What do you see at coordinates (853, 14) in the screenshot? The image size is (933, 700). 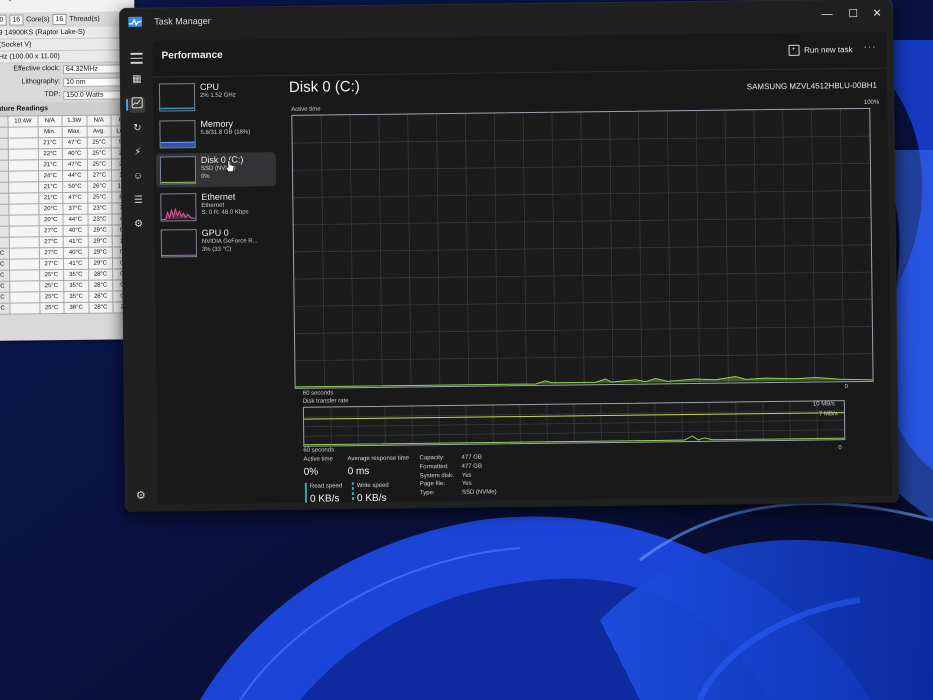 I see `maximize-button: ☐` at bounding box center [853, 14].